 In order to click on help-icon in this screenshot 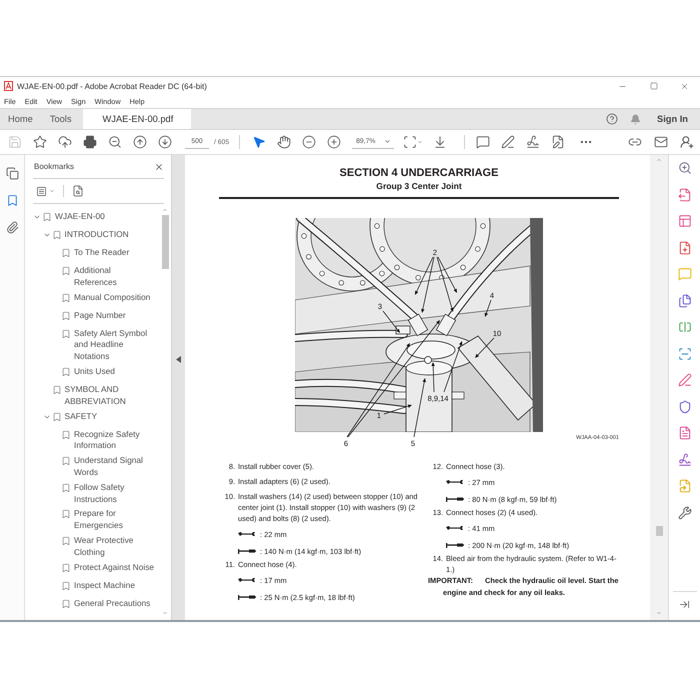, I will do `click(612, 119)`.